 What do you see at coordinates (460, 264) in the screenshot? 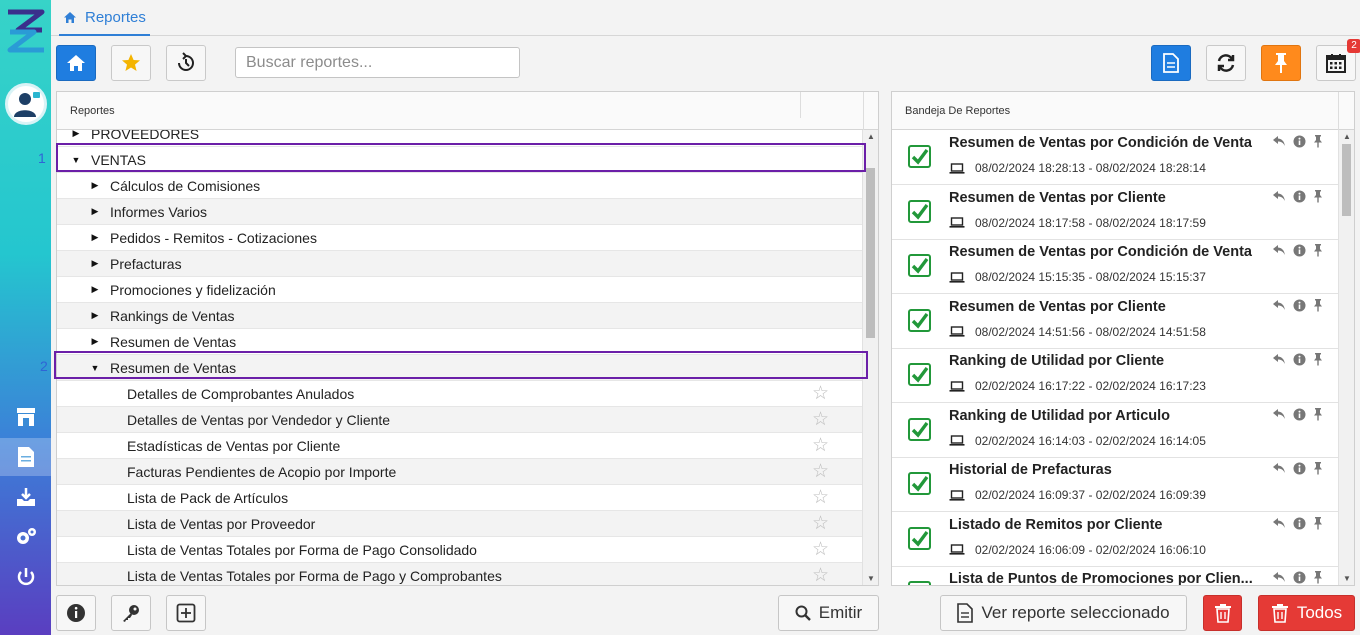
I see `tree-folder: ▶ Prefacturas` at bounding box center [460, 264].